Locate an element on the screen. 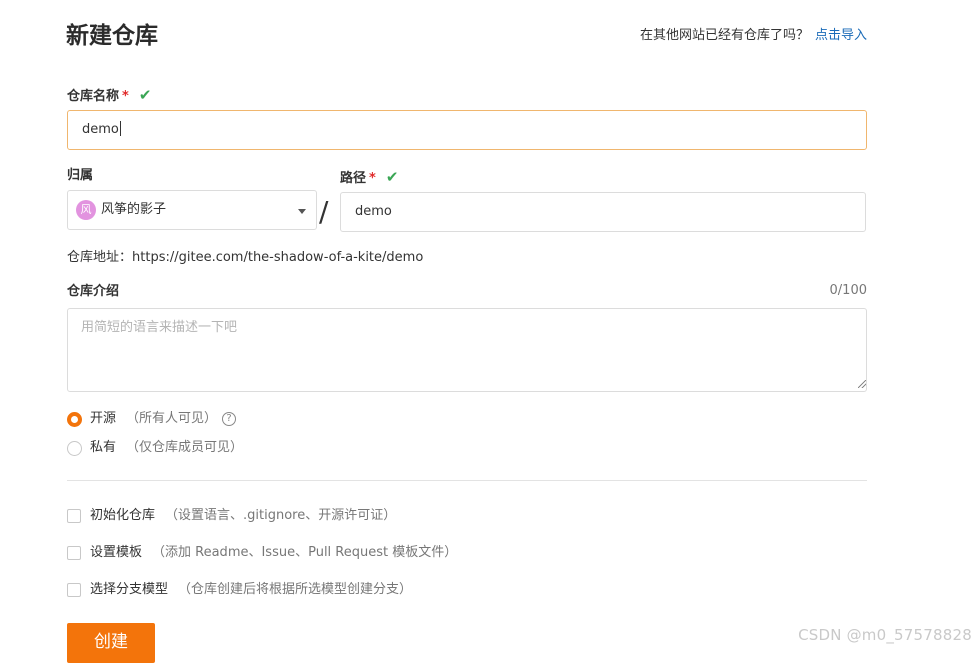  owner-select: 风 风筝的影子 is located at coordinates (192, 210).